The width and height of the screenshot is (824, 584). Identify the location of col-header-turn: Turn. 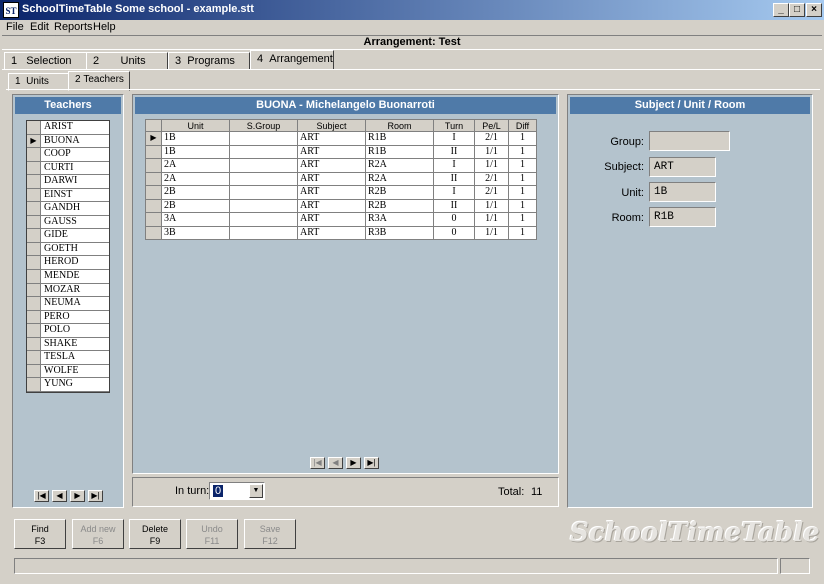
(454, 125).